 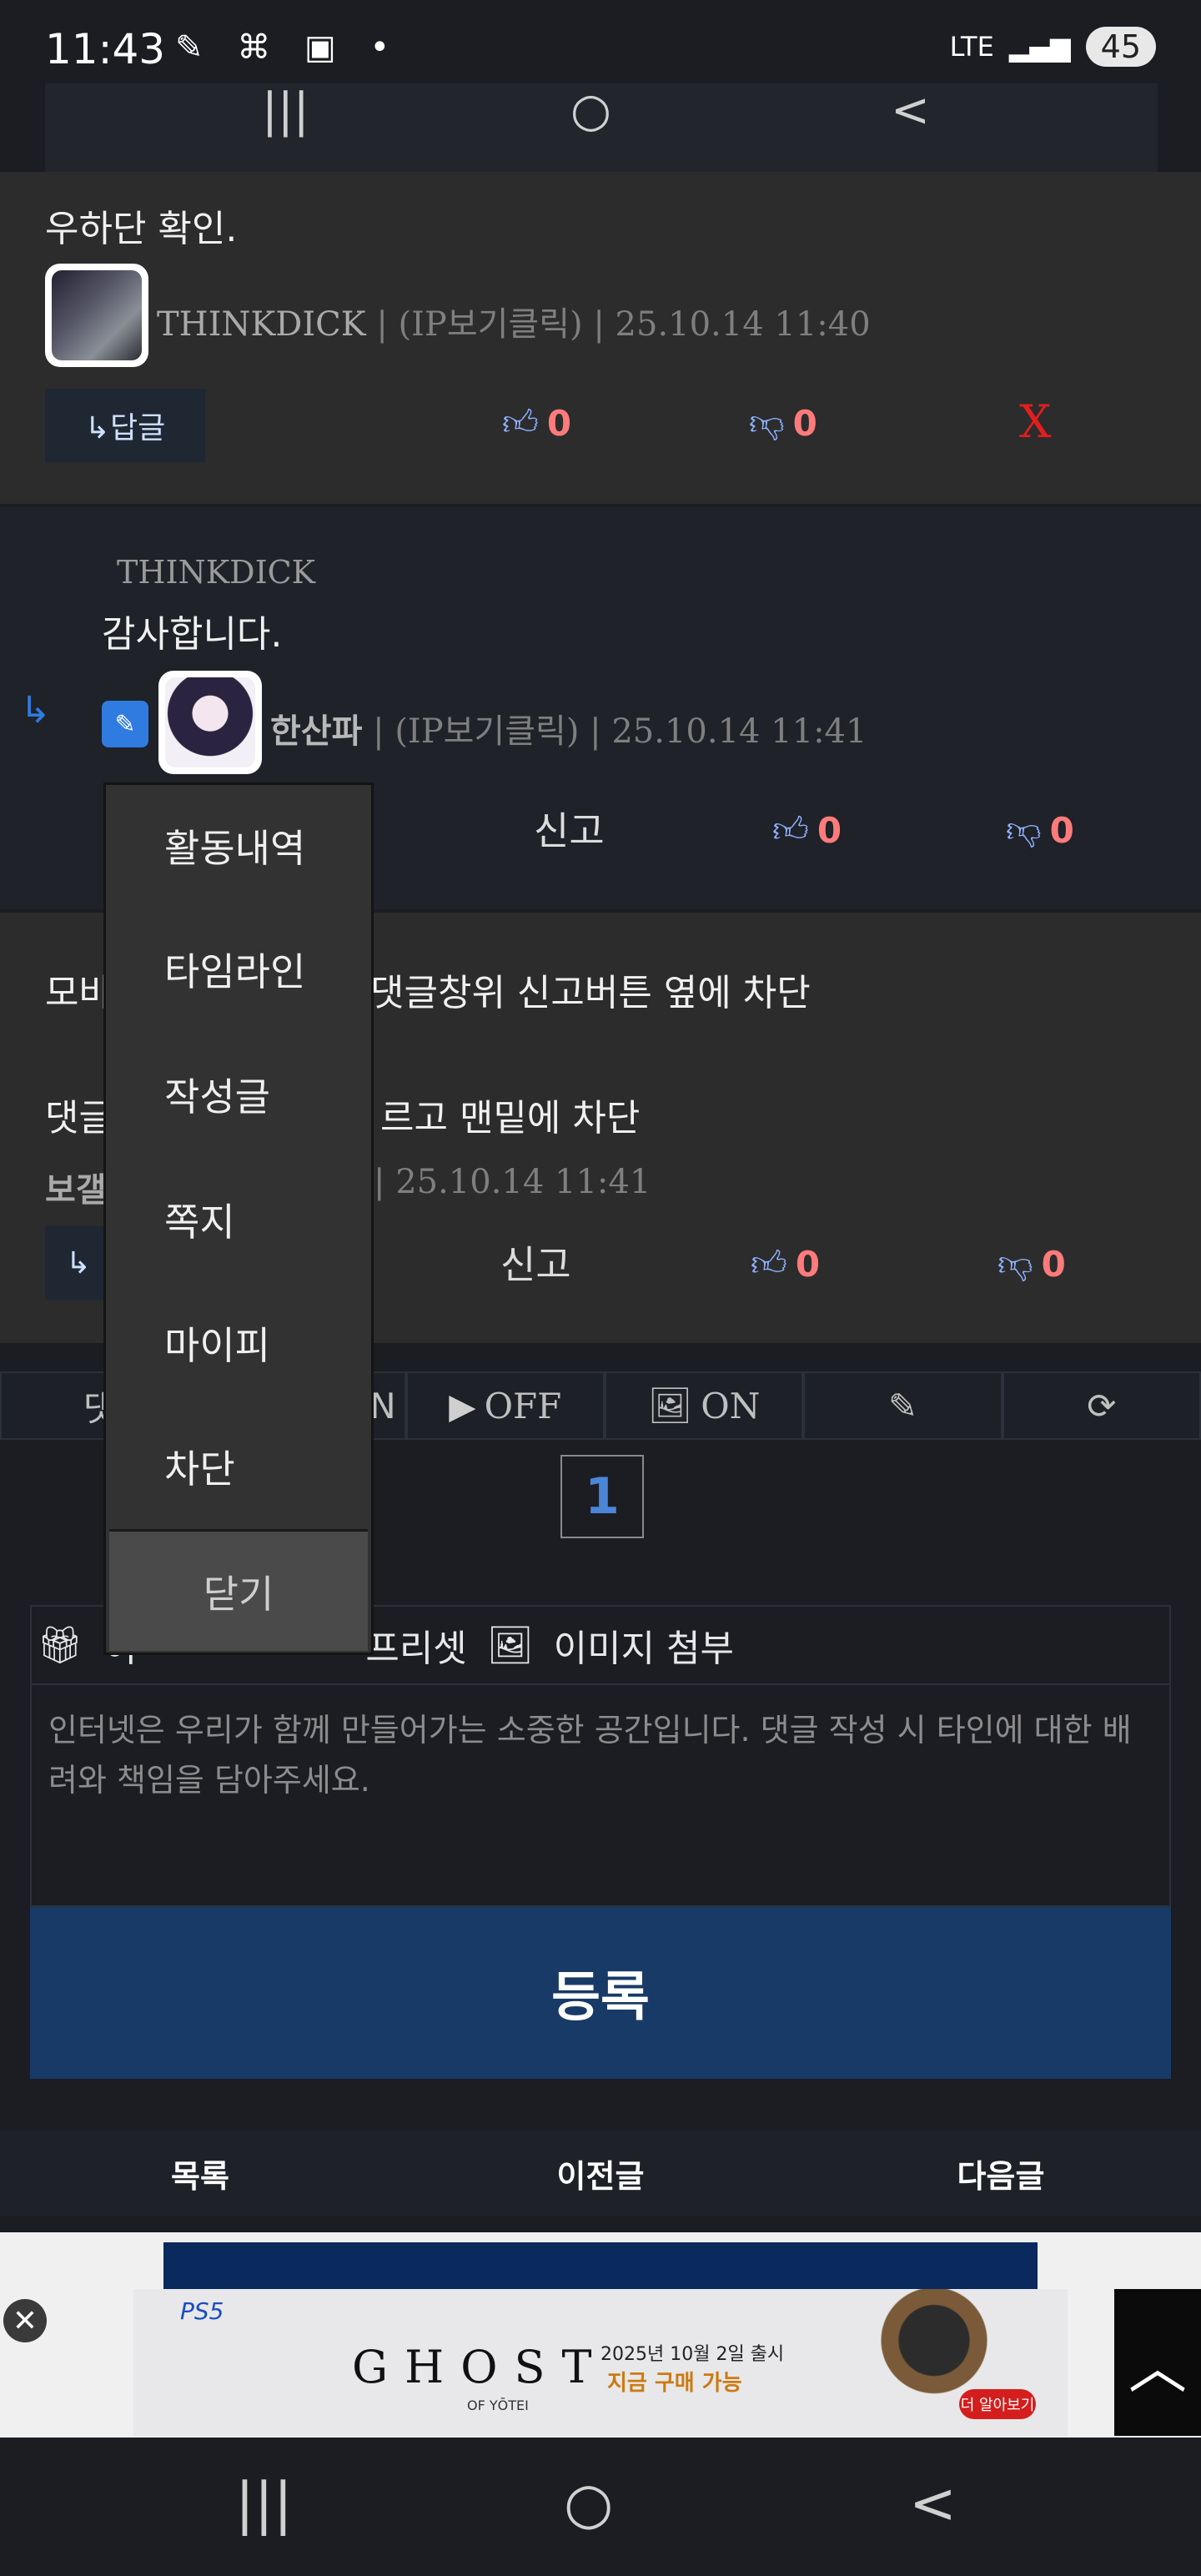 What do you see at coordinates (79, 993) in the screenshot?
I see `comment-text-line1-start: 모바` at bounding box center [79, 993].